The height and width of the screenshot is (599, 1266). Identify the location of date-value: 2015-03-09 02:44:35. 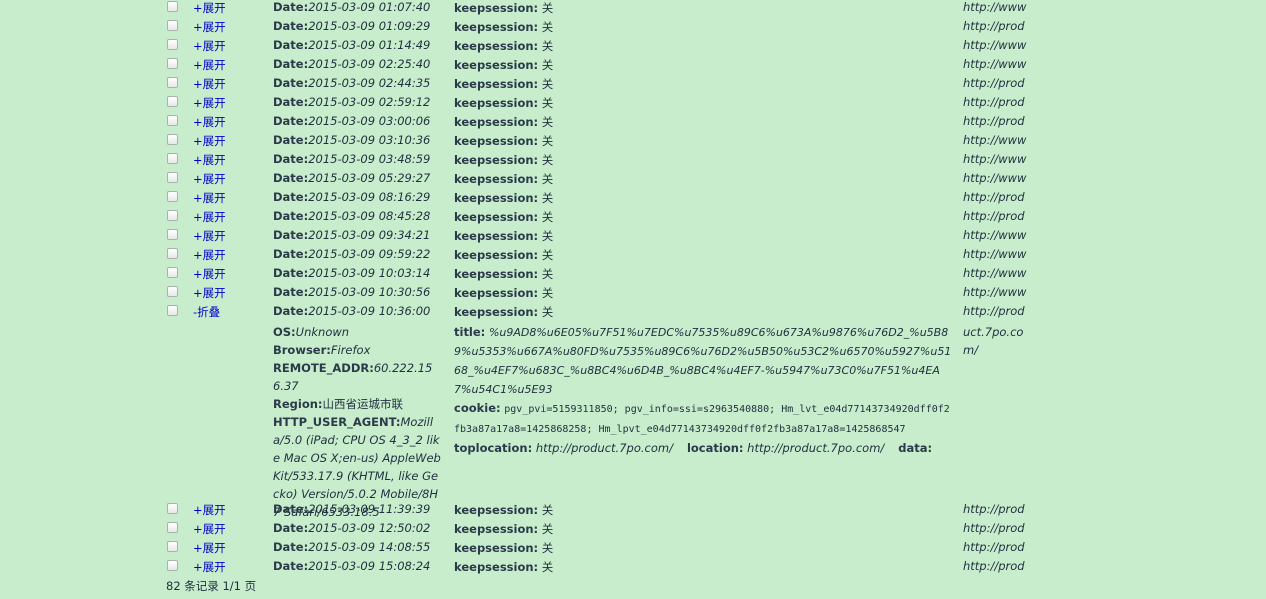
(369, 83).